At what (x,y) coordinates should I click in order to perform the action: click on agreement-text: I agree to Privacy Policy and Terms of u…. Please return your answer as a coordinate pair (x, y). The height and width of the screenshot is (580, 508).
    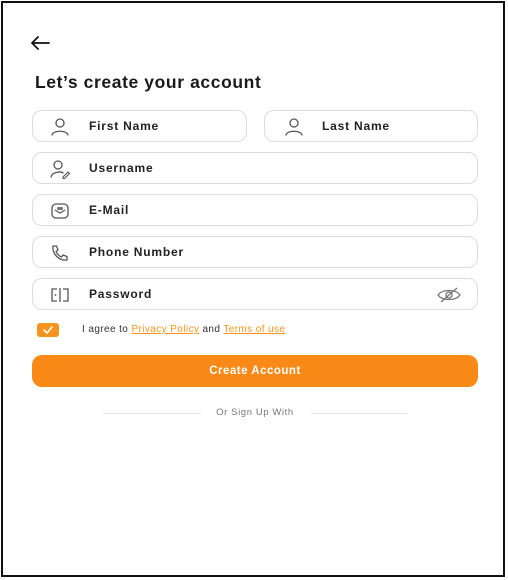
    Looking at the image, I should click on (183, 329).